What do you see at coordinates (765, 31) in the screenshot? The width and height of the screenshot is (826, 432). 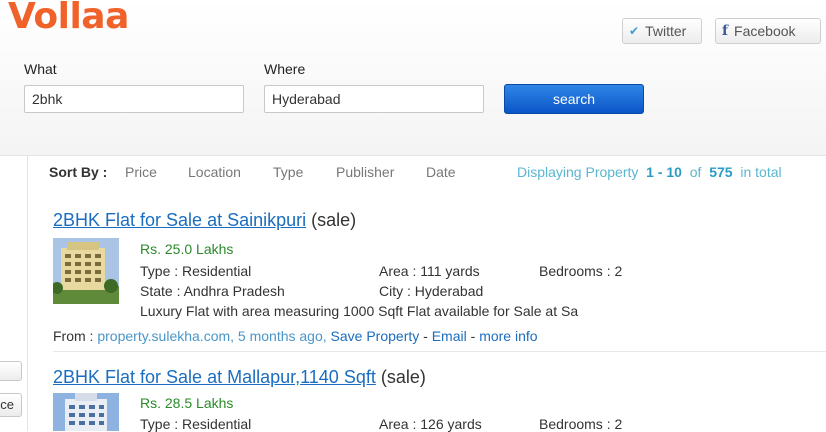 I see `facebook-label: Facebook` at bounding box center [765, 31].